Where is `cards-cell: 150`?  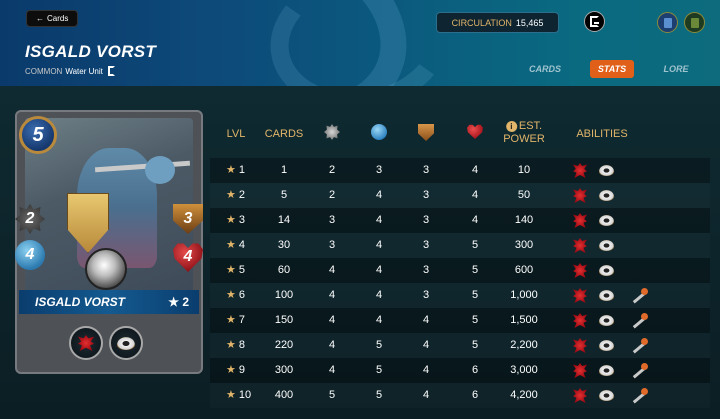 cards-cell: 150 is located at coordinates (284, 320).